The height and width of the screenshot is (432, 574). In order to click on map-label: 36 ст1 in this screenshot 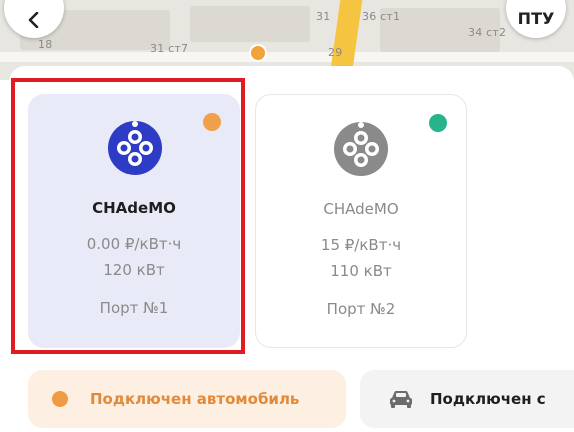, I will do `click(381, 16)`.